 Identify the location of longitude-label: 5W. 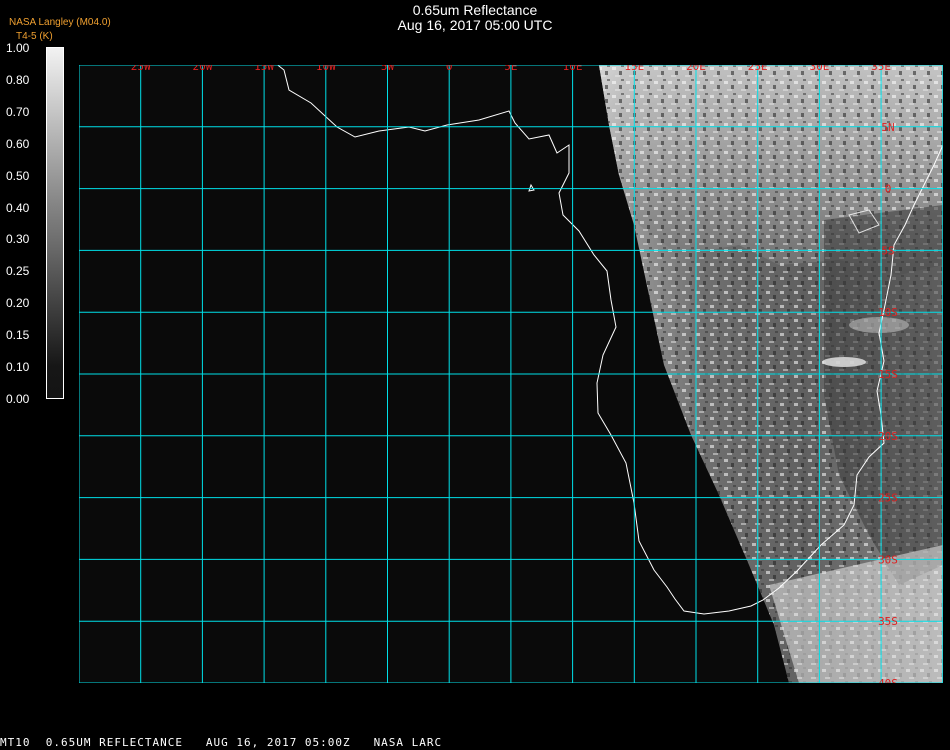
(388, 69).